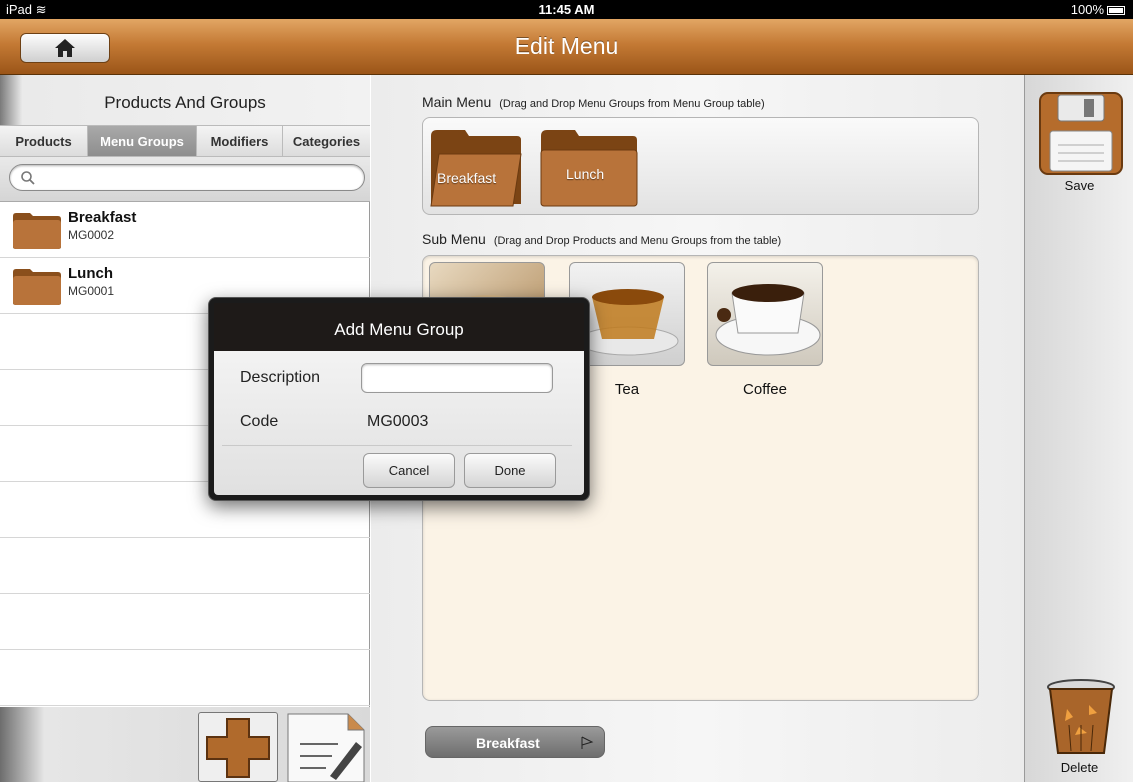 This screenshot has height=782, width=1133. Describe the element at coordinates (1116, 11) in the screenshot. I see `battery-icon` at that location.